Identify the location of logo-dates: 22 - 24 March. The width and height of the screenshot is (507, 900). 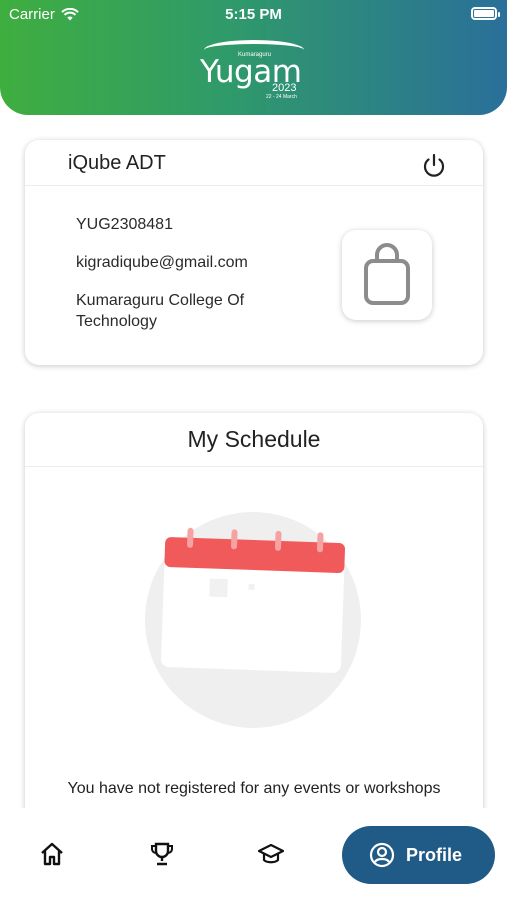
(281, 97).